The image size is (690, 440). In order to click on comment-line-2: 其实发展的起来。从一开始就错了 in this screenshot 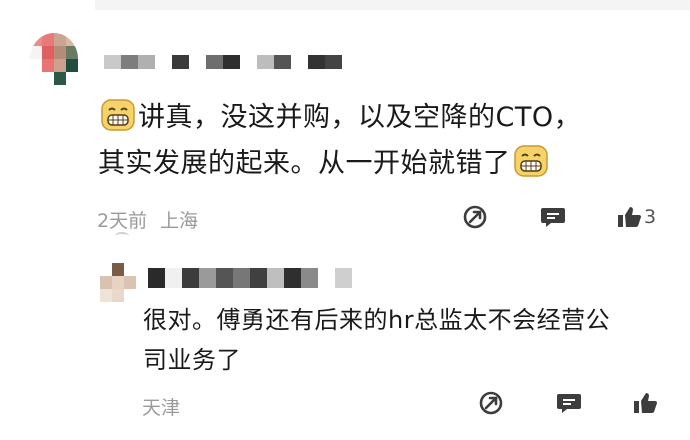, I will do `click(304, 163)`.